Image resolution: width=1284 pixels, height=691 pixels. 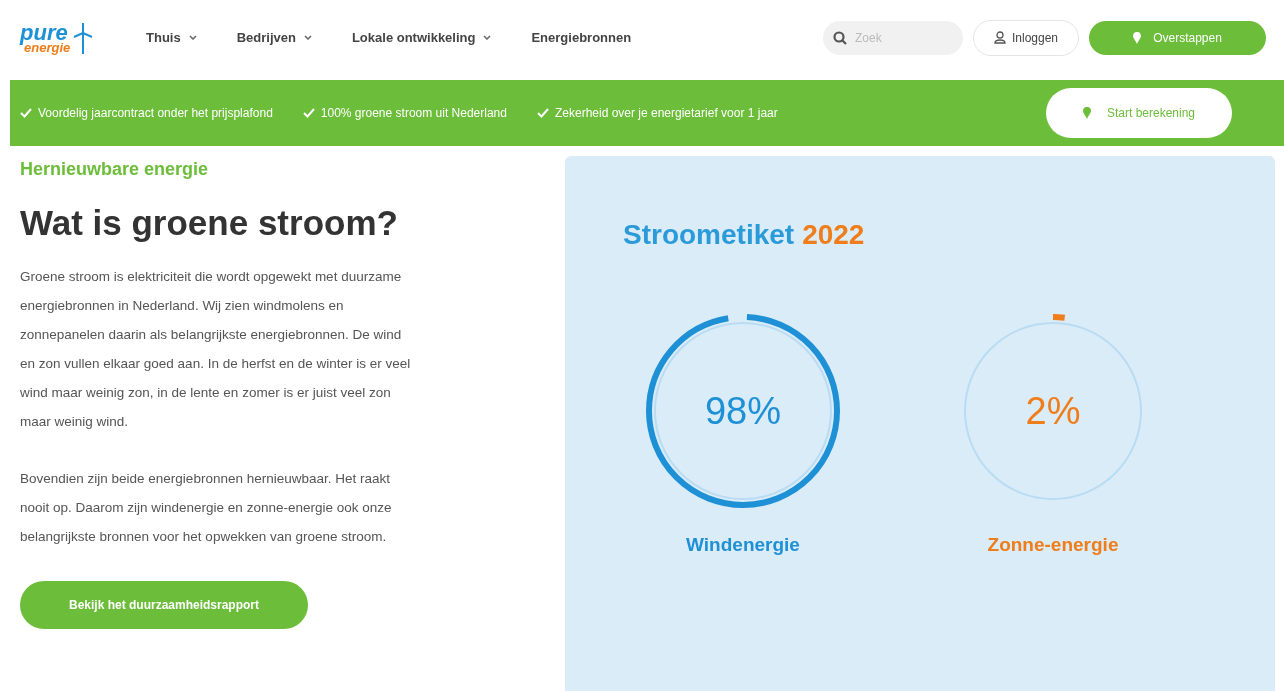 I want to click on page-heading: Wat is groene stroom?, so click(x=209, y=223).